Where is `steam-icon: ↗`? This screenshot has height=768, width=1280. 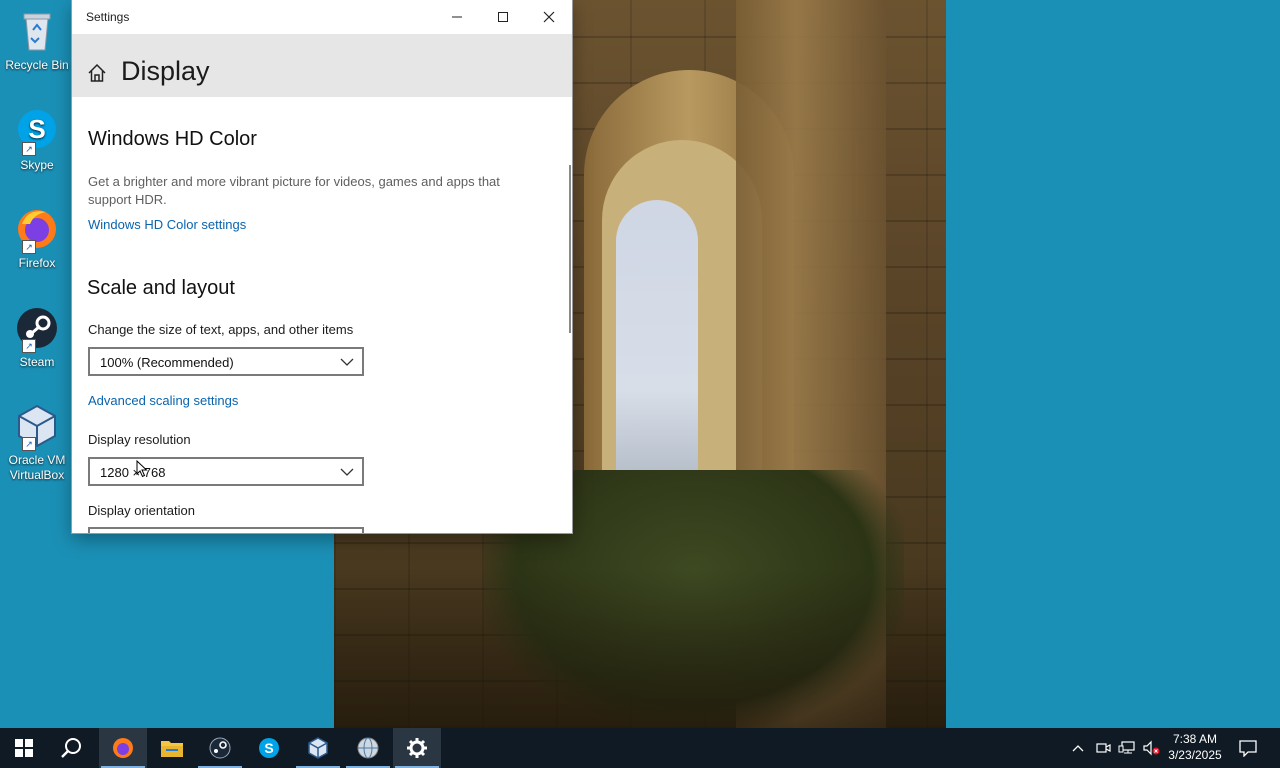 steam-icon: ↗ is located at coordinates (37, 329).